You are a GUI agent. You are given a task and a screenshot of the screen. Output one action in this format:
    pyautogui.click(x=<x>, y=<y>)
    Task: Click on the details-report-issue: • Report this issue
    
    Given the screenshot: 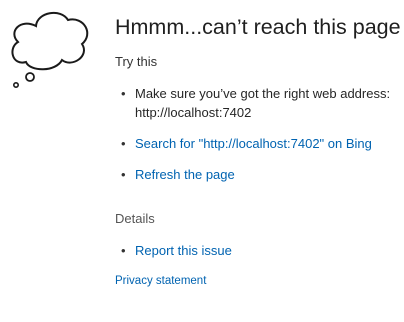 What is the action you would take?
    pyautogui.click(x=259, y=250)
    